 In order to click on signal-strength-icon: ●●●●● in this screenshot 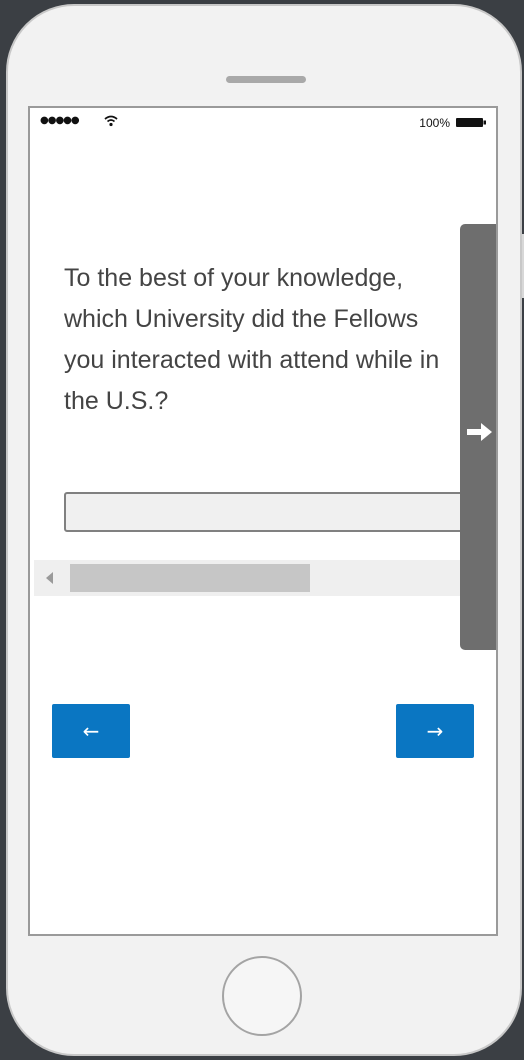, I will do `click(60, 120)`.